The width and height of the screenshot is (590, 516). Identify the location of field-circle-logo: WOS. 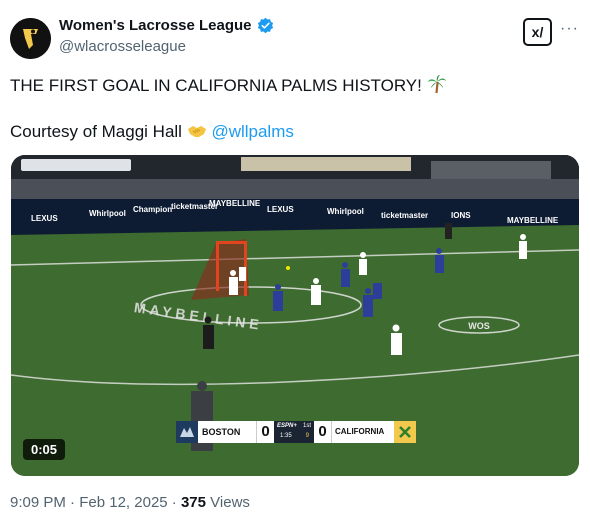
(479, 326).